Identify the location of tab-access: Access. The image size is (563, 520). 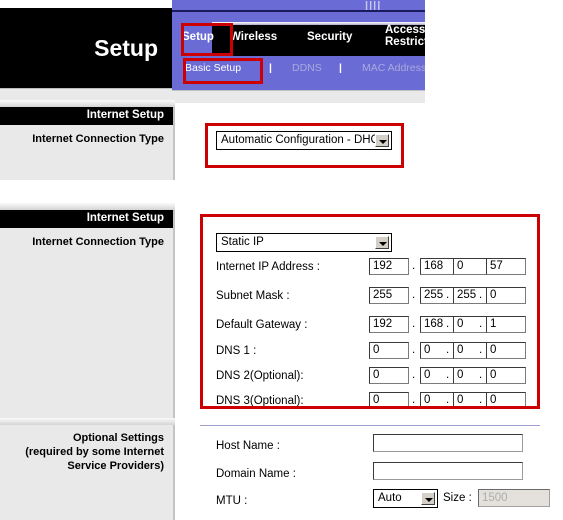
(405, 30).